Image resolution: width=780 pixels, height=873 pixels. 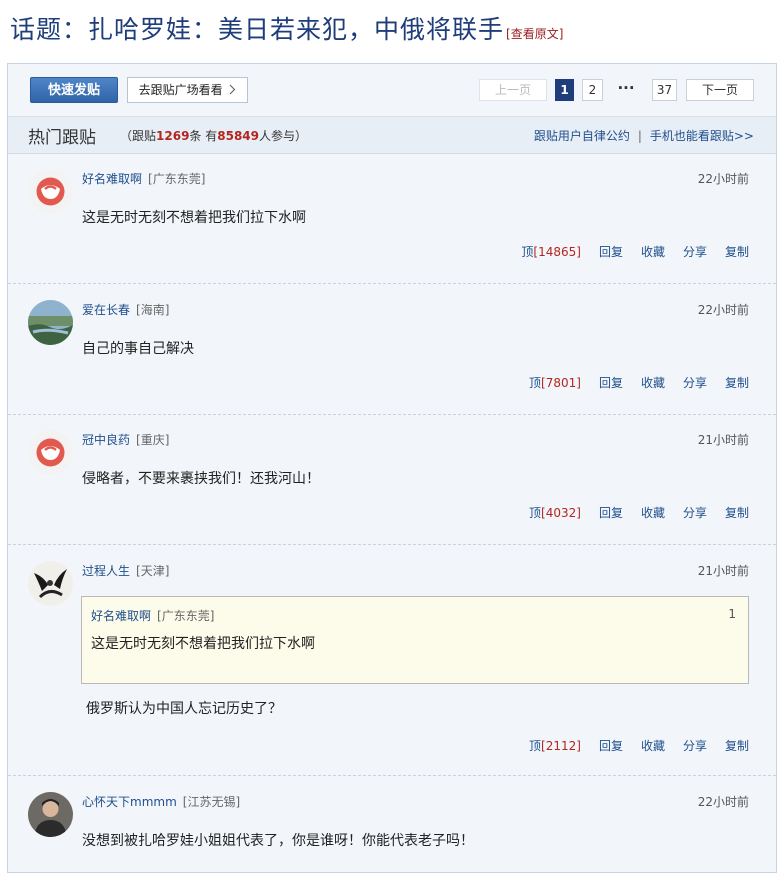 What do you see at coordinates (630, 745) in the screenshot?
I see `comment-actions: 顶[2112] 回复 收藏 分享 复制` at bounding box center [630, 745].